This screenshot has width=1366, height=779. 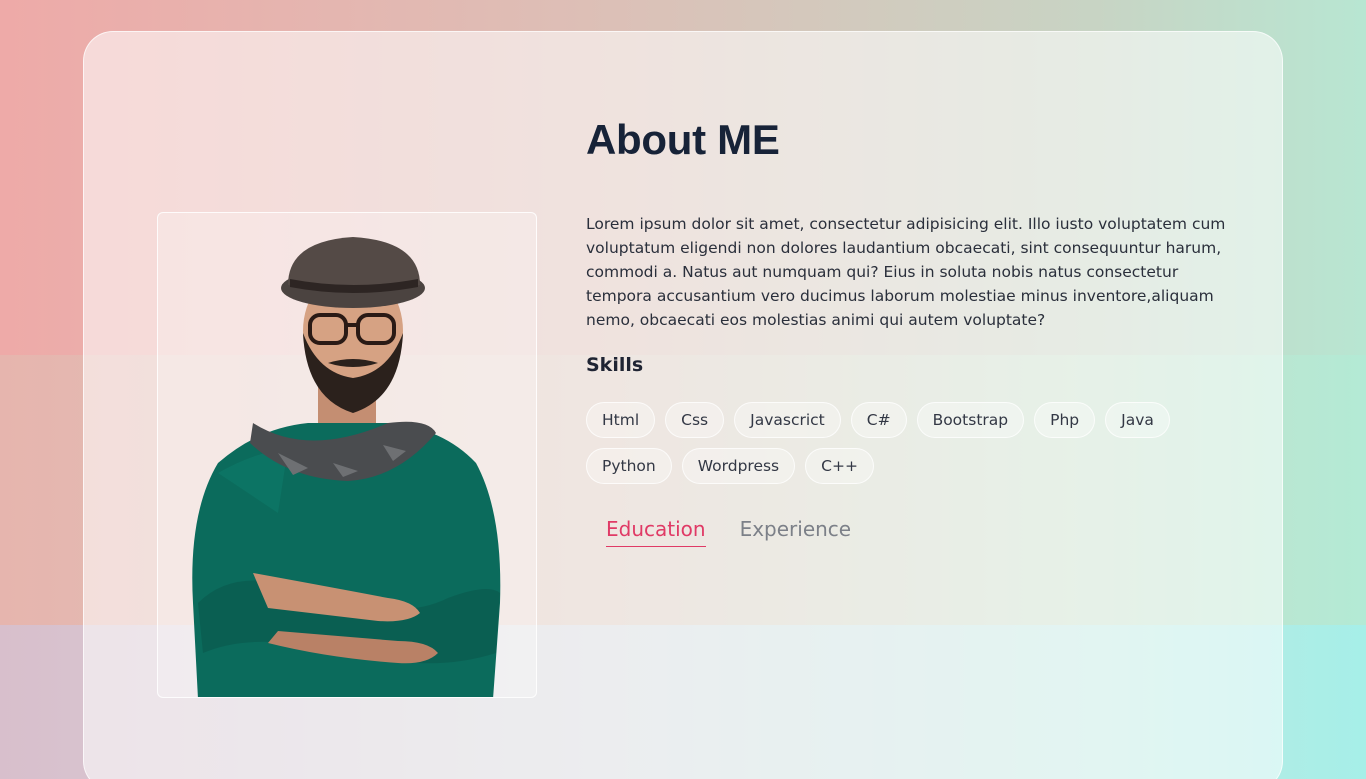 I want to click on skill-chip: Html, so click(x=621, y=420).